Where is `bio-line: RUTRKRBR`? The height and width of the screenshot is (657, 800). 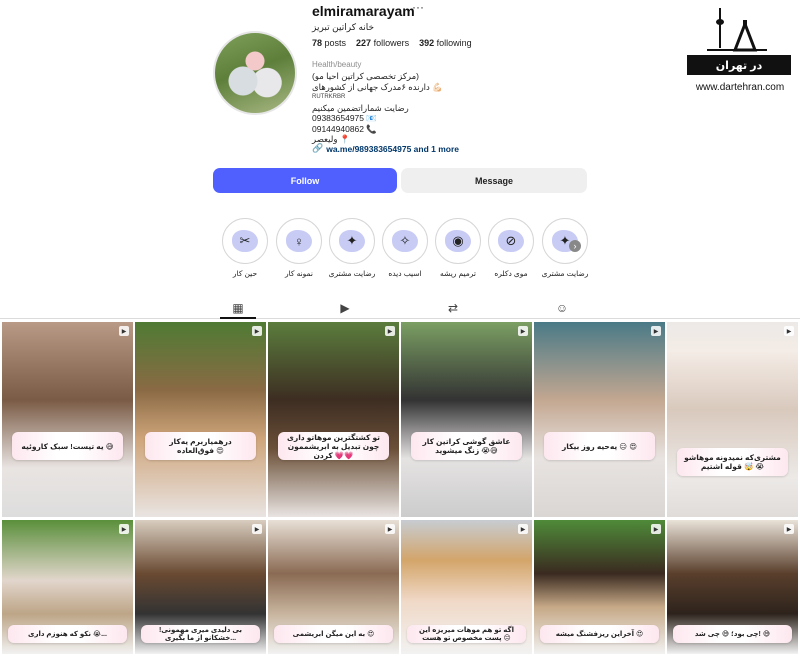 bio-line: RUTRKRBR is located at coordinates (329, 97).